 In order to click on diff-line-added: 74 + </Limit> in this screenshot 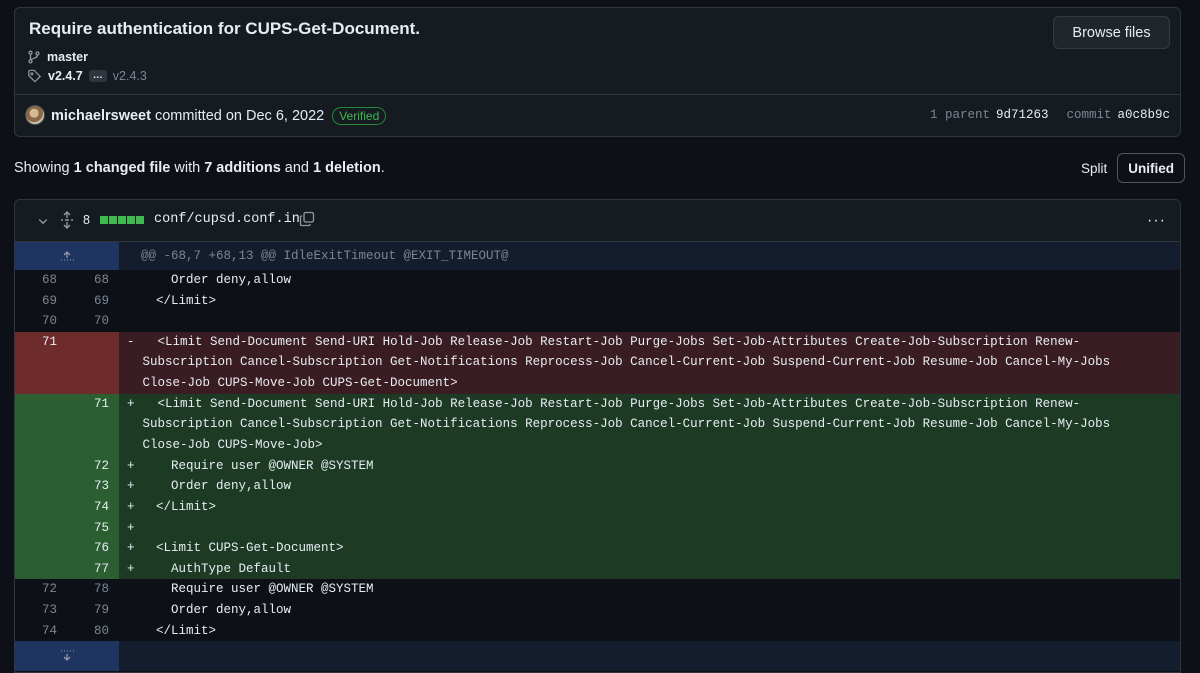, I will do `click(597, 507)`.